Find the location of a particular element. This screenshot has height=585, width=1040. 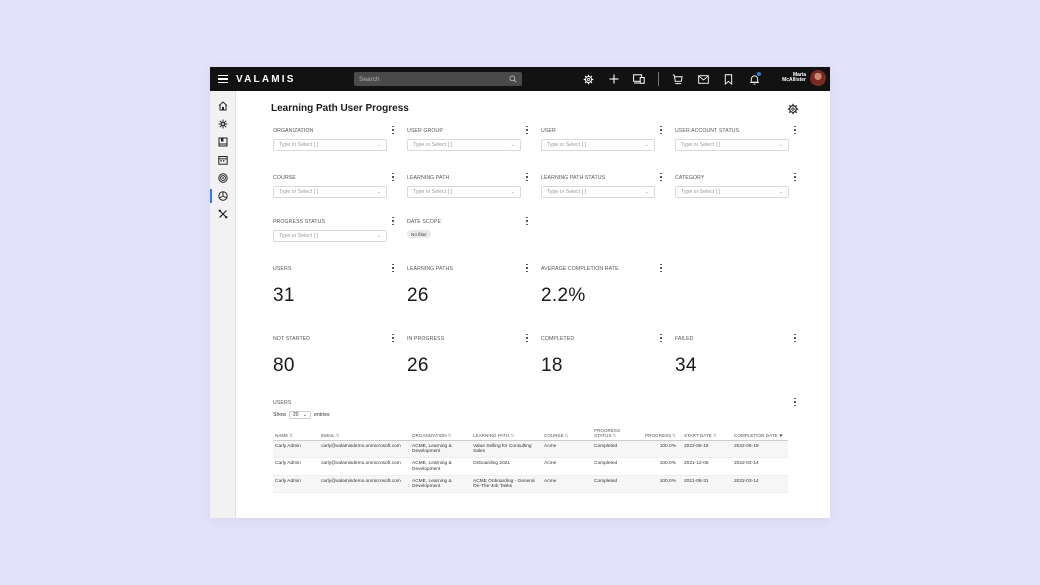

column-header-course: COURSE⇅ is located at coordinates (567, 433).